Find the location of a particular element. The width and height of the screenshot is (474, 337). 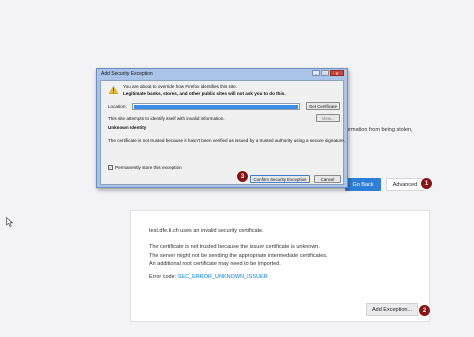

error-code-line: Error code: SEC_ERROR_UNKNOWN_ISSUER is located at coordinates (208, 277).